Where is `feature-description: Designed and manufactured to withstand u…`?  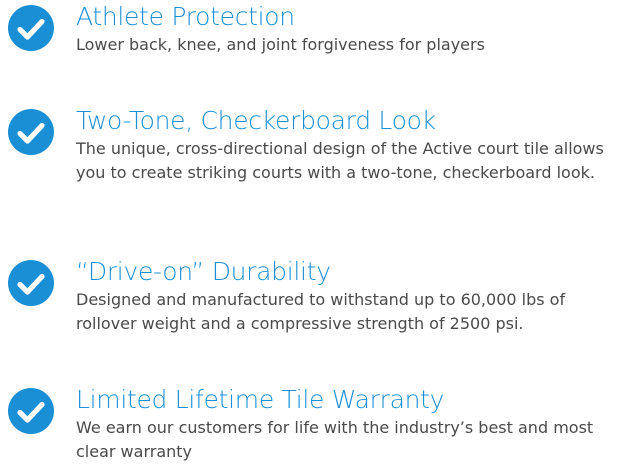 feature-description: Designed and manufactured to withstand u… is located at coordinates (321, 311).